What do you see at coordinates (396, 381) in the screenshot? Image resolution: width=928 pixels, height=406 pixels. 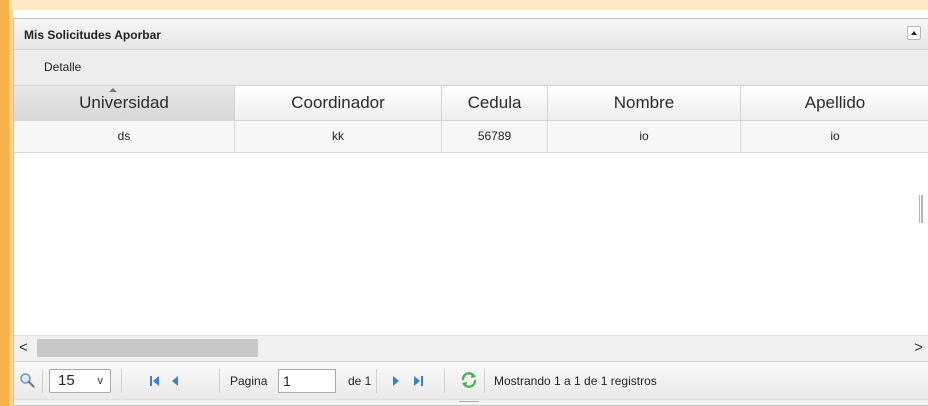 I see `next-page-icon` at bounding box center [396, 381].